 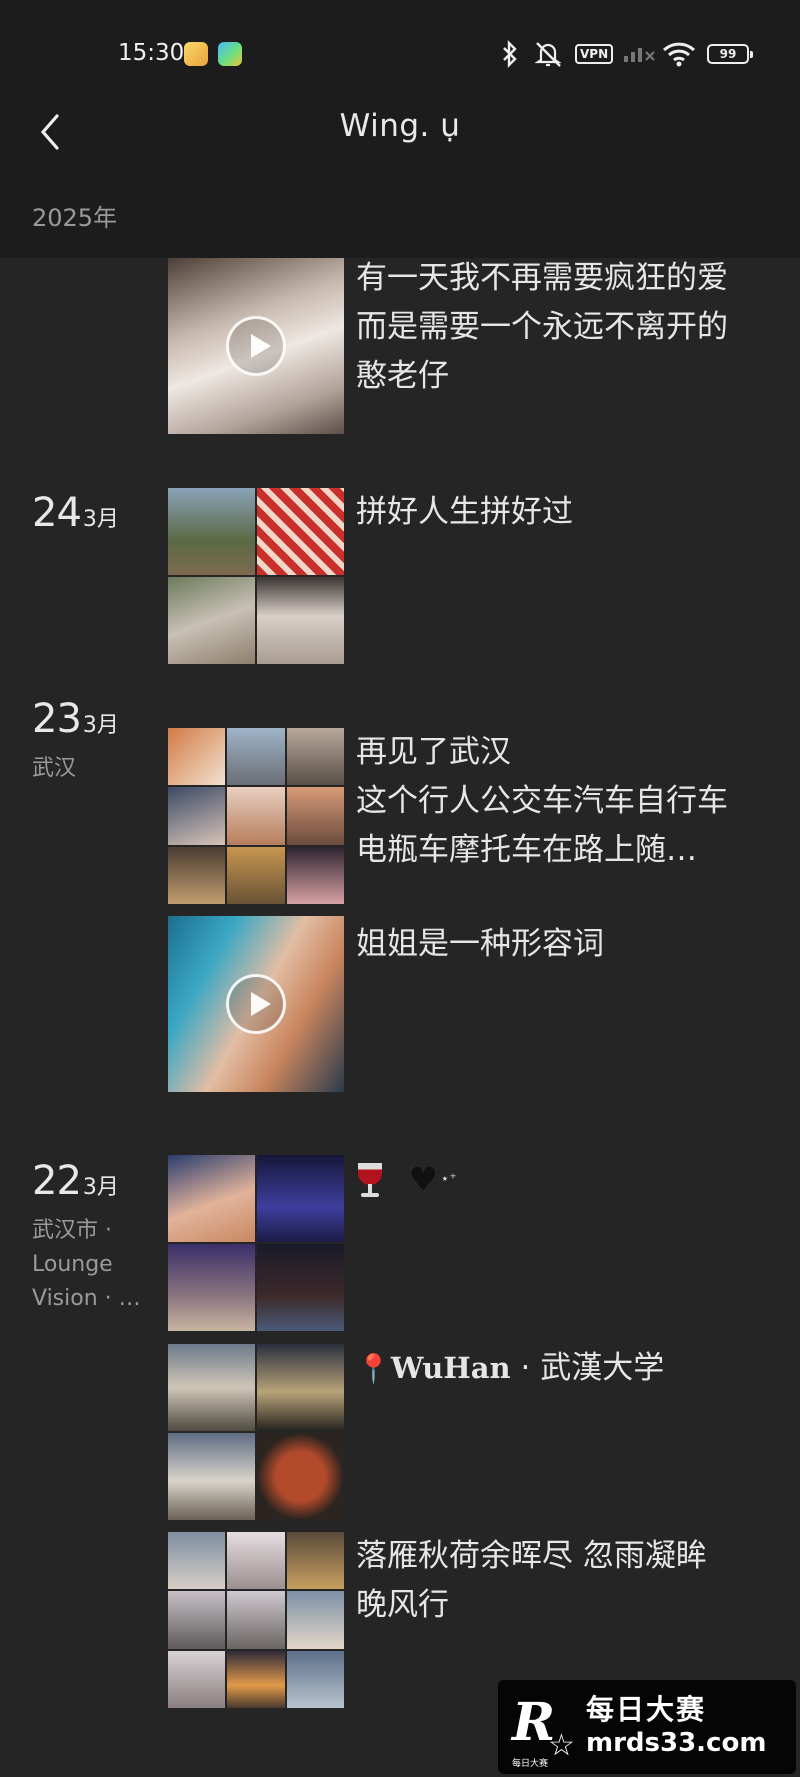 What do you see at coordinates (448, 1179) in the screenshot?
I see `sparkle-icon: ⋆⁺` at bounding box center [448, 1179].